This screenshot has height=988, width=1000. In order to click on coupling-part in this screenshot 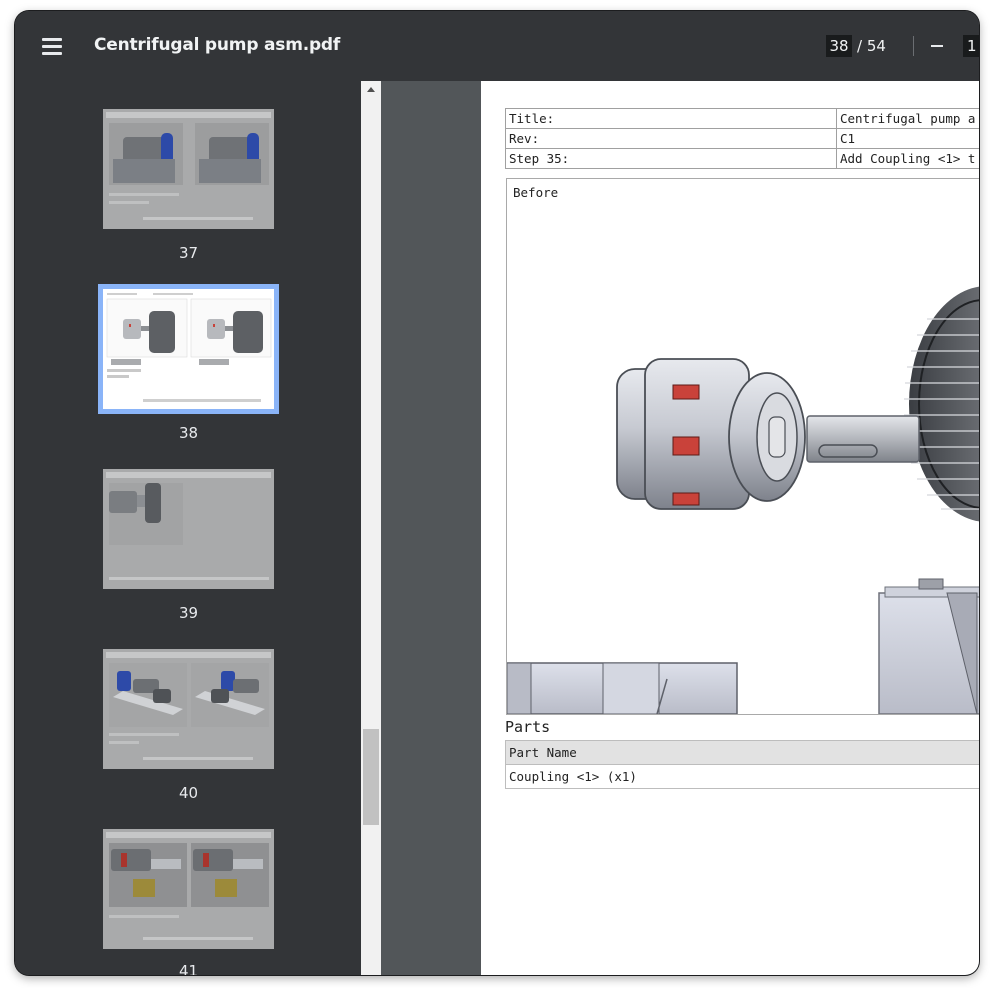, I will do `click(711, 434)`.